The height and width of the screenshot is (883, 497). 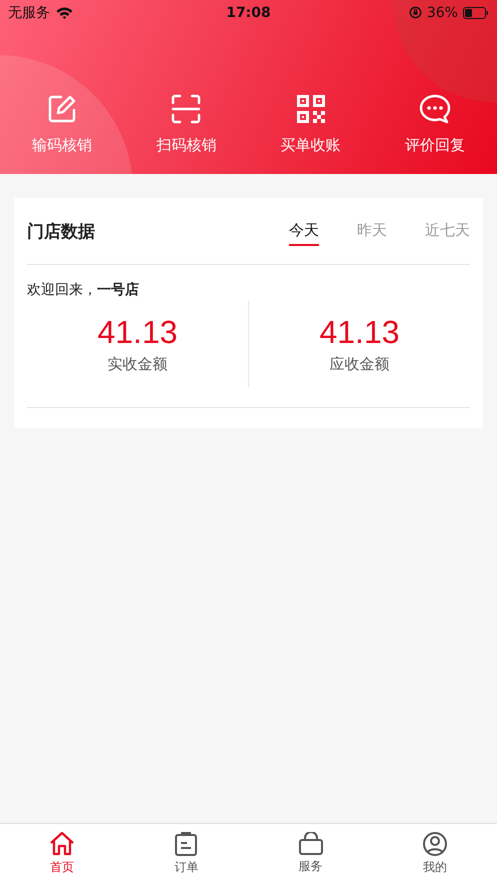 I want to click on amount-label: 应收金额, so click(x=360, y=364).